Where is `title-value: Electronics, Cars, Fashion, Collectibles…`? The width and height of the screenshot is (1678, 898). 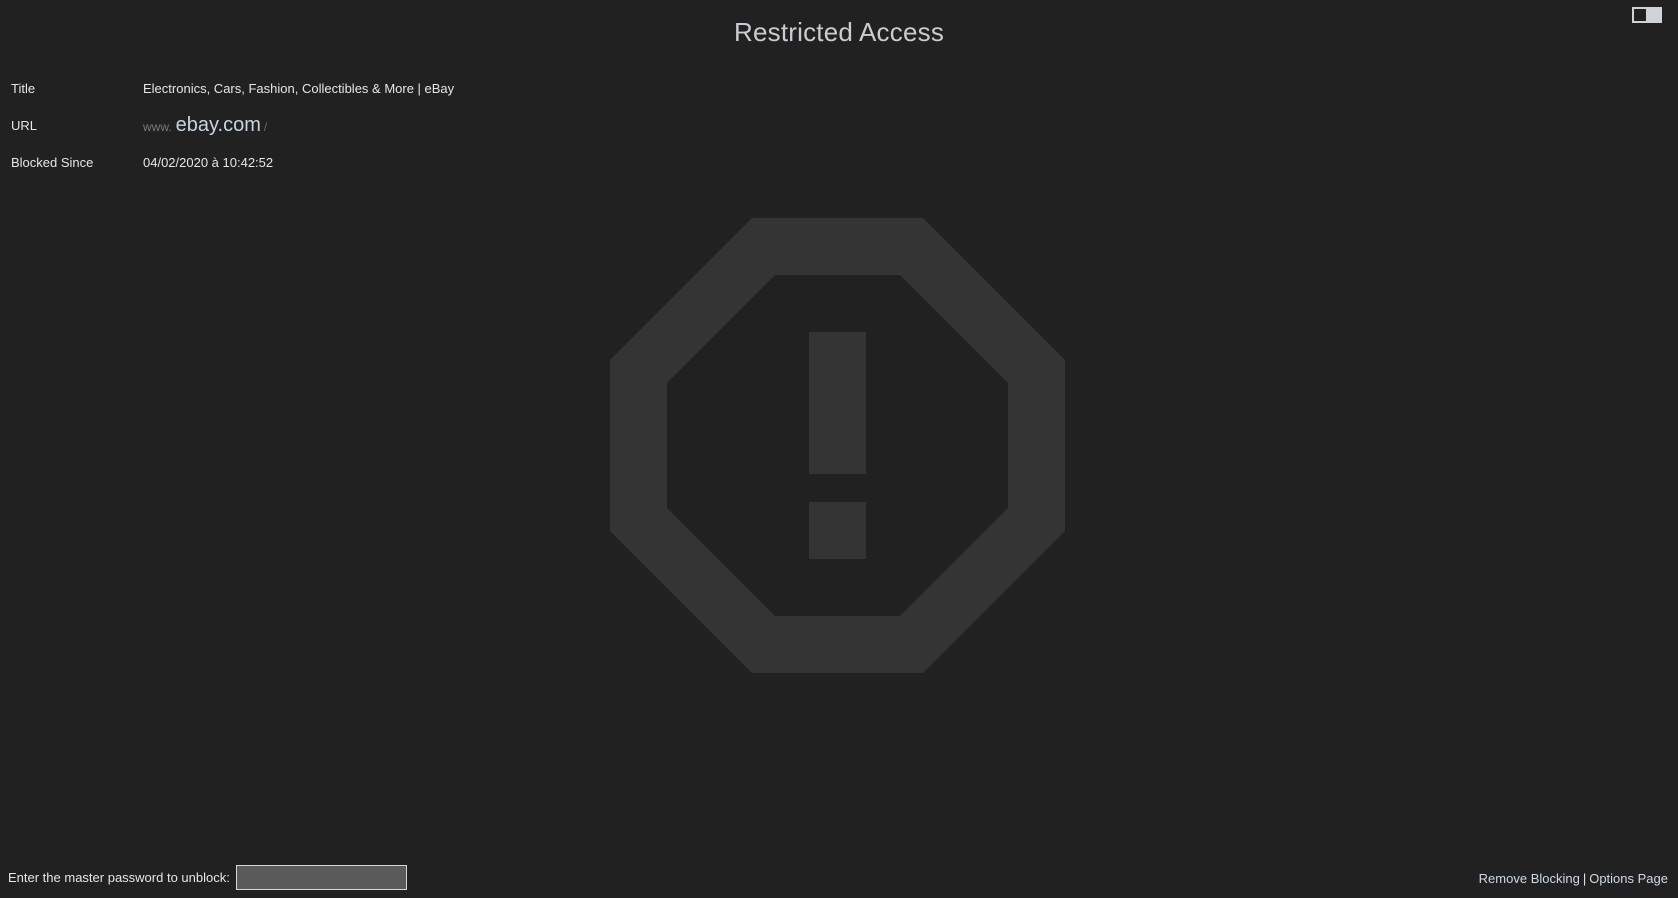
title-value: Electronics, Cars, Fashion, Collectibles… is located at coordinates (299, 88).